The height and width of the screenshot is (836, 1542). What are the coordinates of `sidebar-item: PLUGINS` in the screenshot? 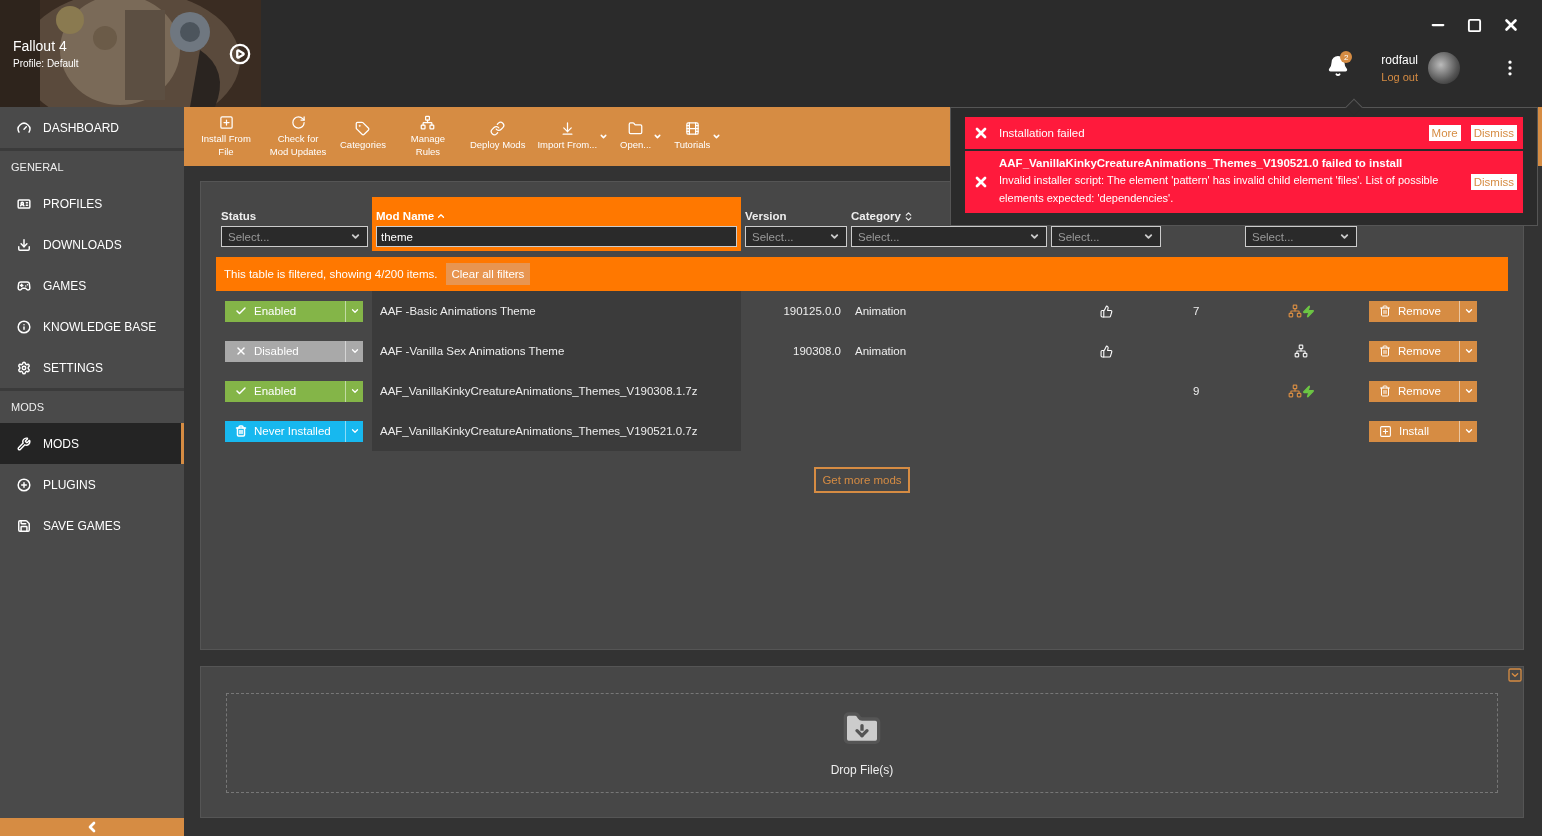 It's located at (92, 484).